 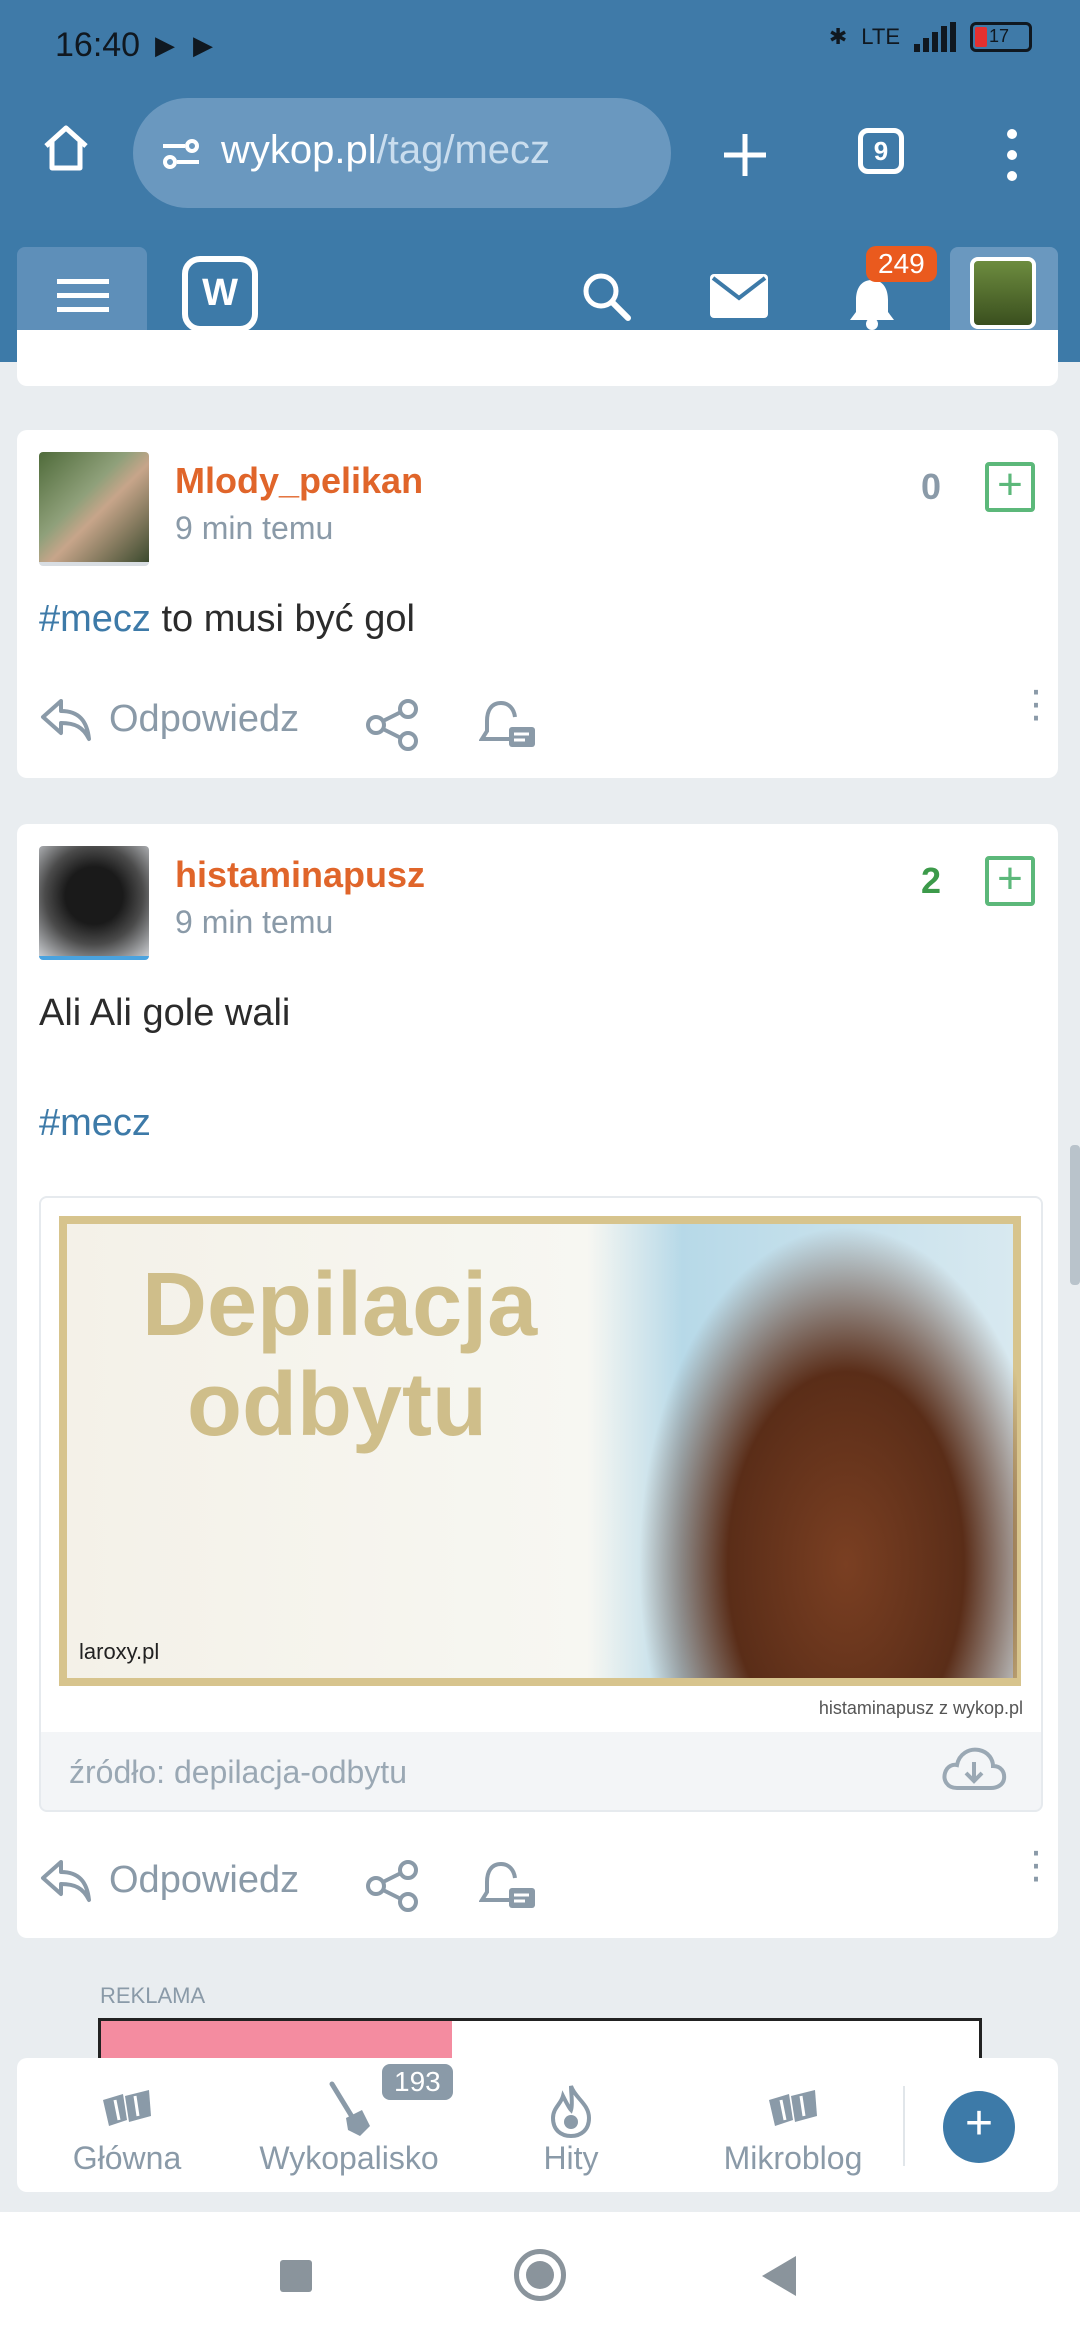 What do you see at coordinates (537, 358) in the screenshot?
I see `previous-post-card` at bounding box center [537, 358].